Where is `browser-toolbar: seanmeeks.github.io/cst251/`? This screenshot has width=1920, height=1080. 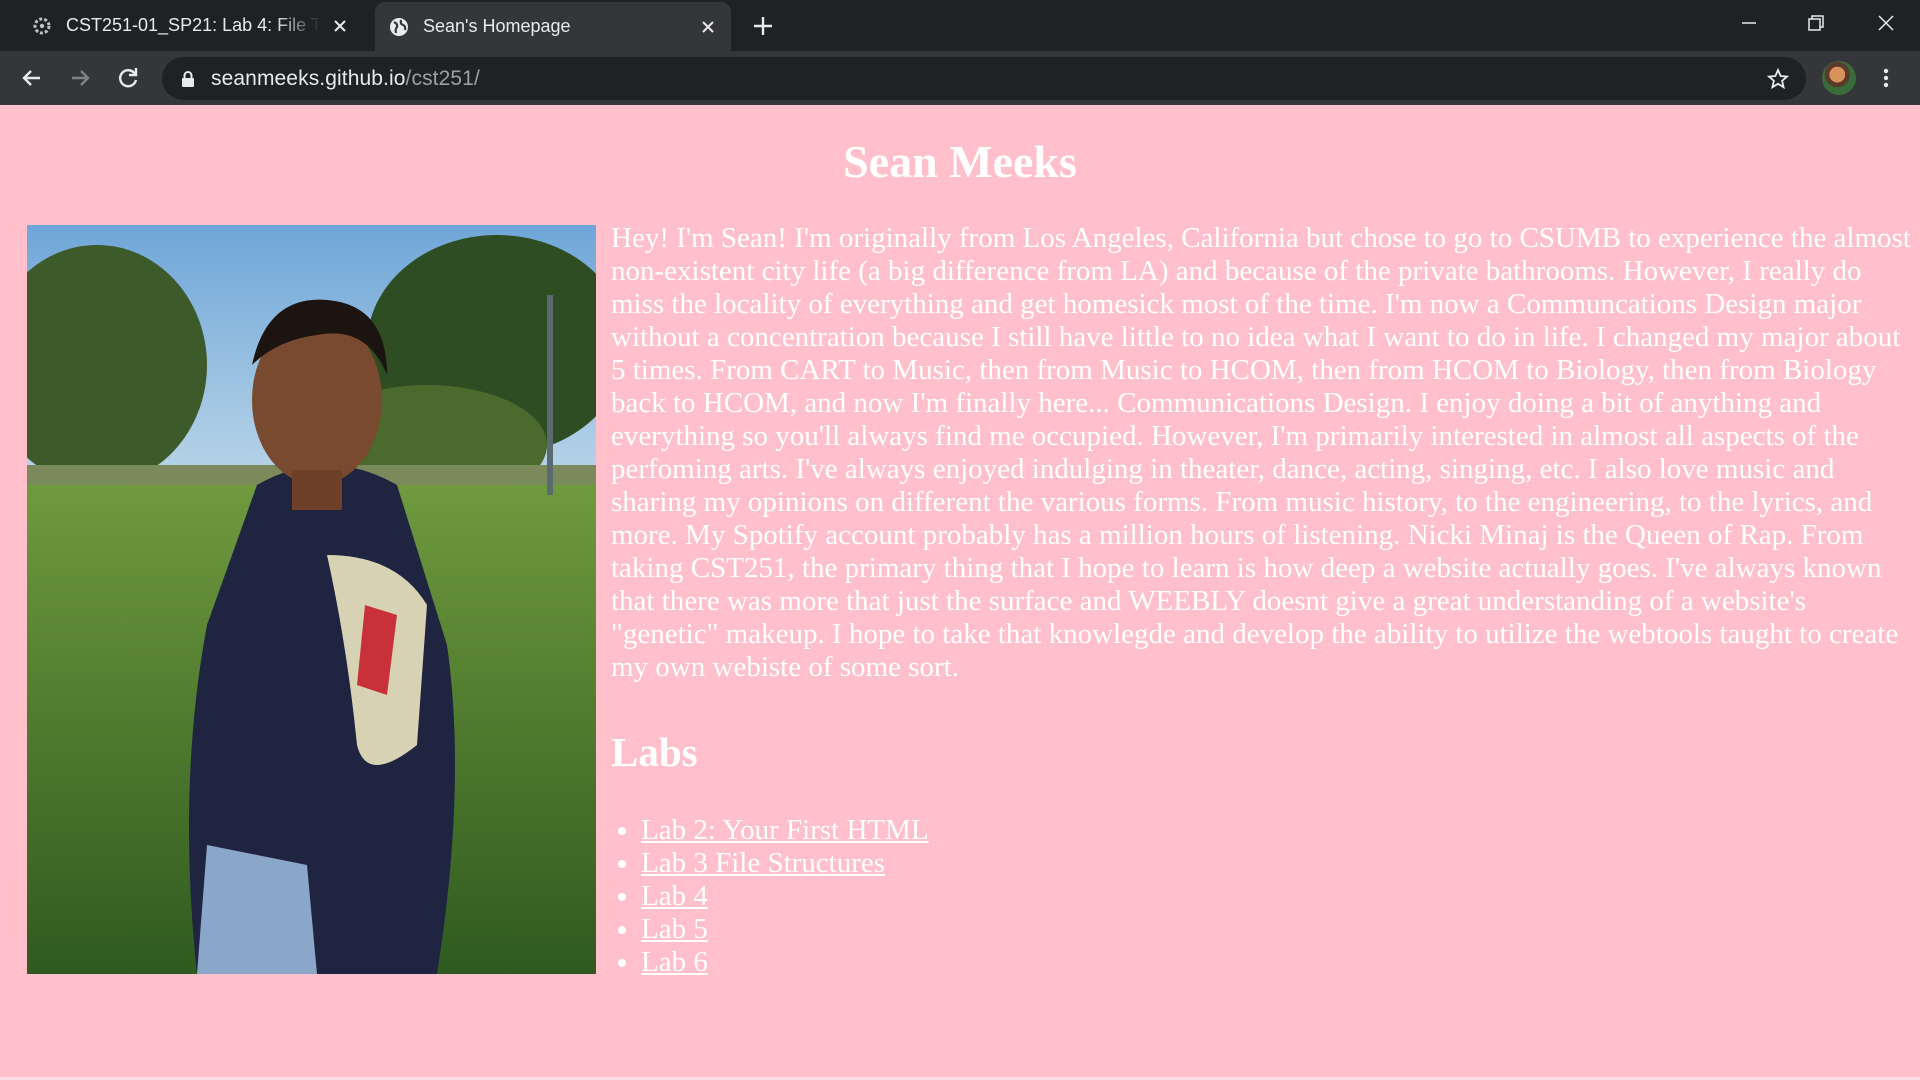 browser-toolbar: seanmeeks.github.io/cst251/ is located at coordinates (960, 78).